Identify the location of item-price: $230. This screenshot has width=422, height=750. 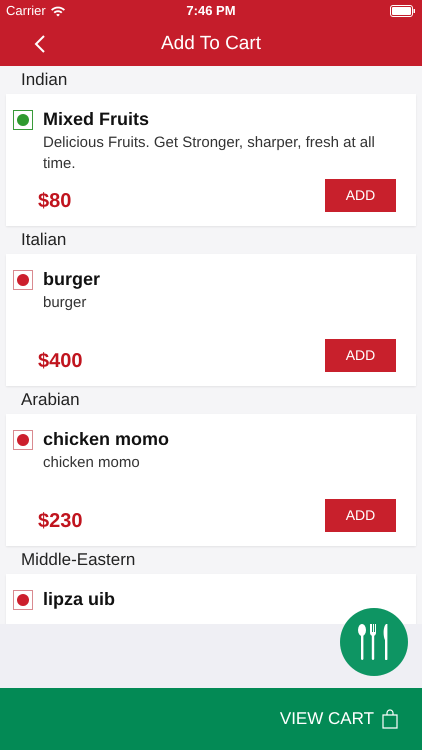
(60, 521).